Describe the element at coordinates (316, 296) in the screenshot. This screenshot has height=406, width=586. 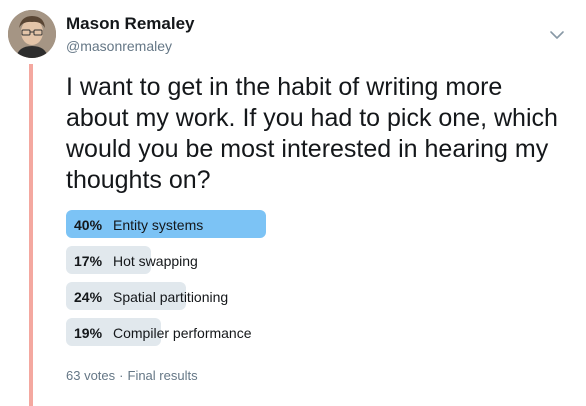
I see `poll-option: 24% Spatial partitioning` at that location.